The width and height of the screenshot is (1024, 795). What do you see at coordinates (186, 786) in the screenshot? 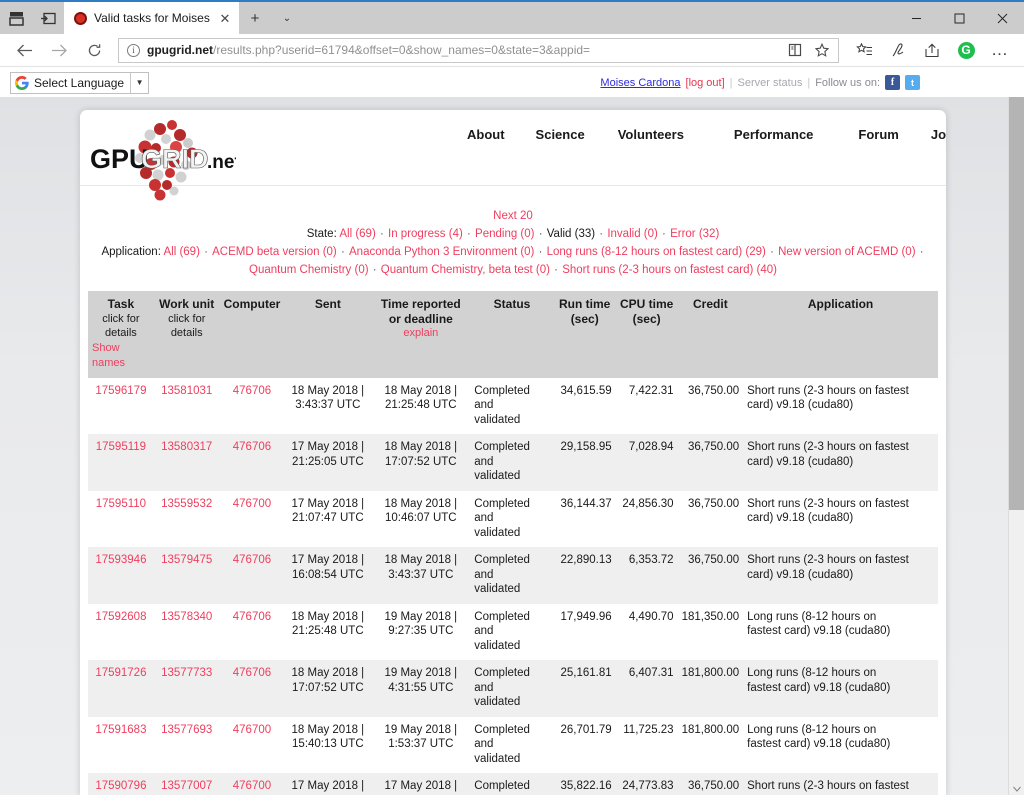
I see `cell-workunit-link: 13577007` at bounding box center [186, 786].